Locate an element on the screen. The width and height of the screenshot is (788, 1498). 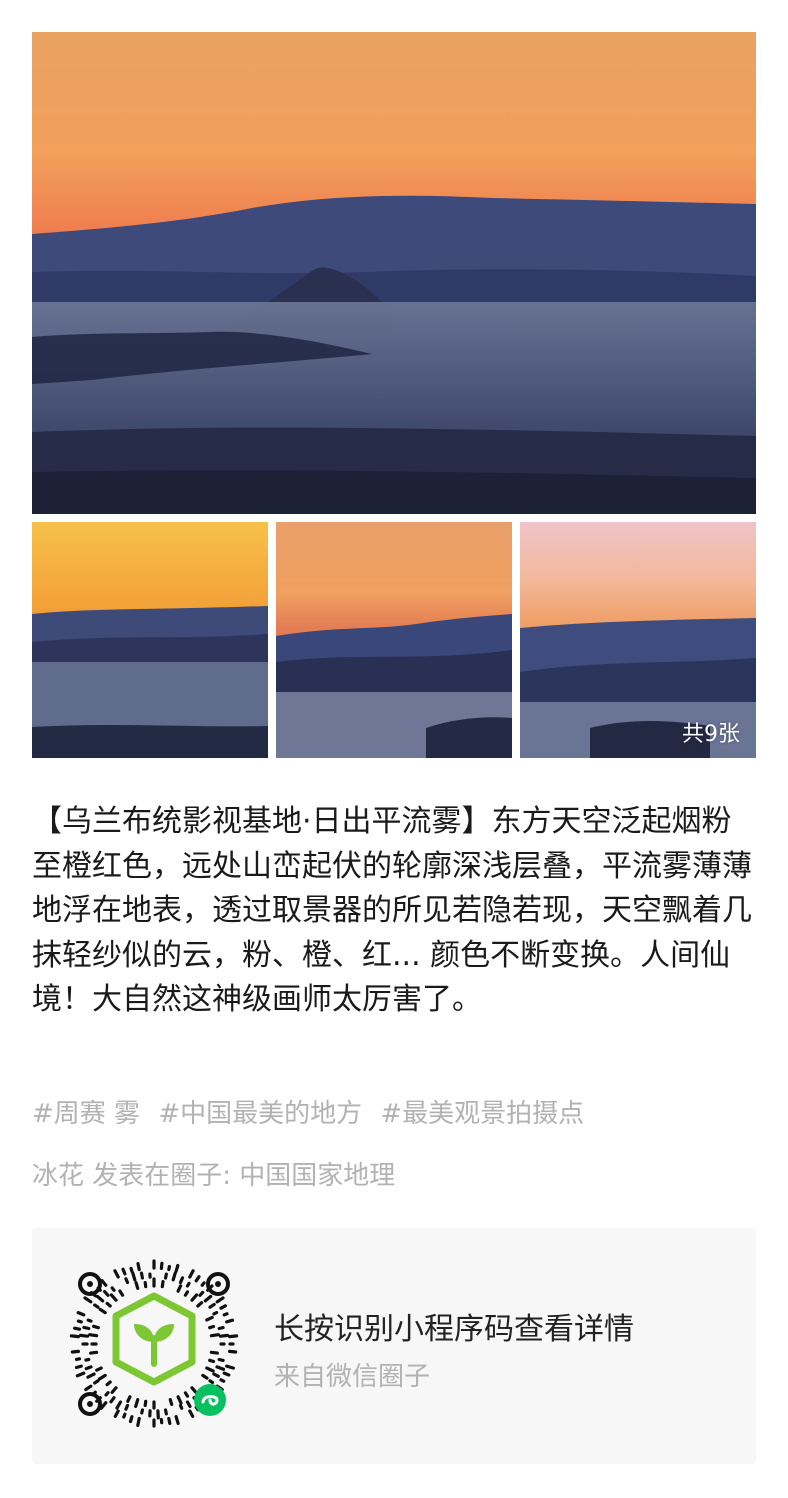
tag-link: #周赛 雾 is located at coordinates (86, 1114).